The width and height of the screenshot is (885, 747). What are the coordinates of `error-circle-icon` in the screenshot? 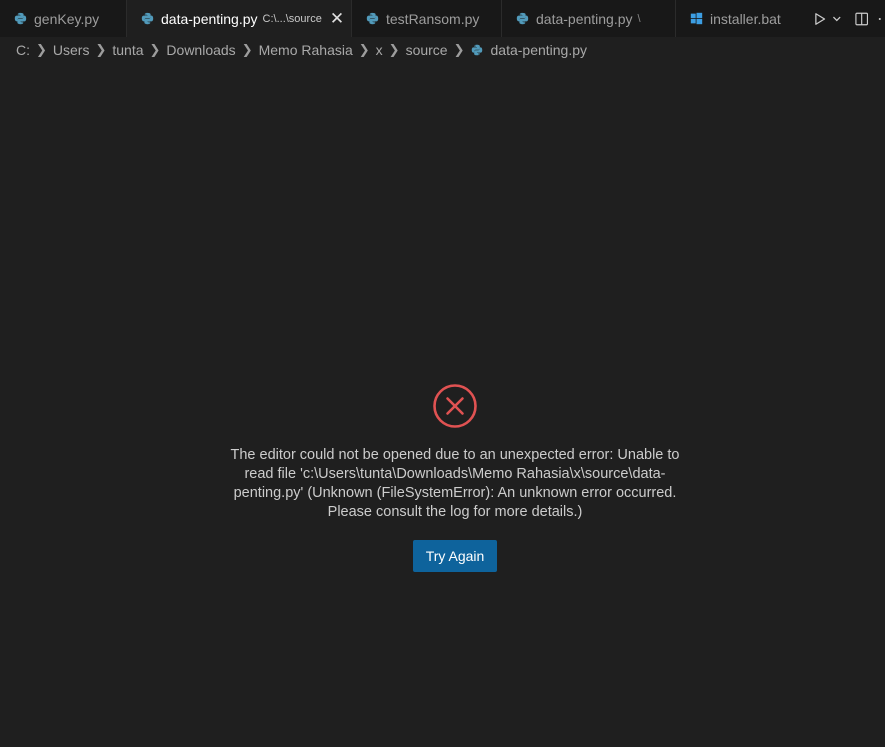 It's located at (455, 406).